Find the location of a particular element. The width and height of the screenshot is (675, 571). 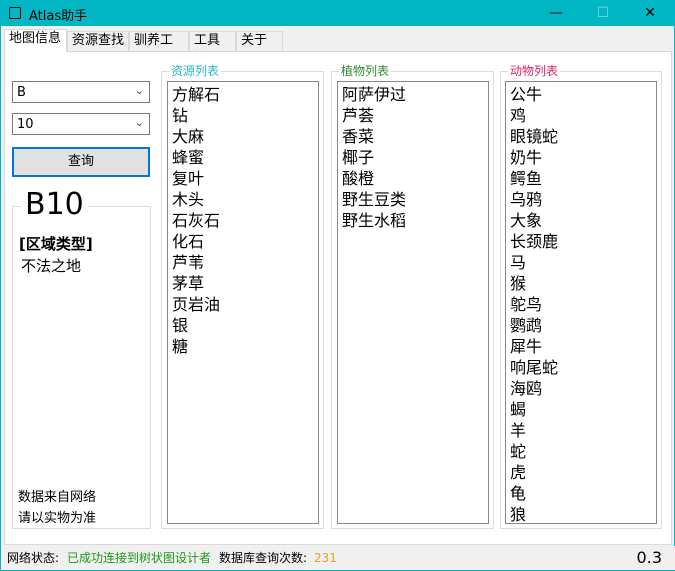

note-source: 数据来自网络 is located at coordinates (57, 497).